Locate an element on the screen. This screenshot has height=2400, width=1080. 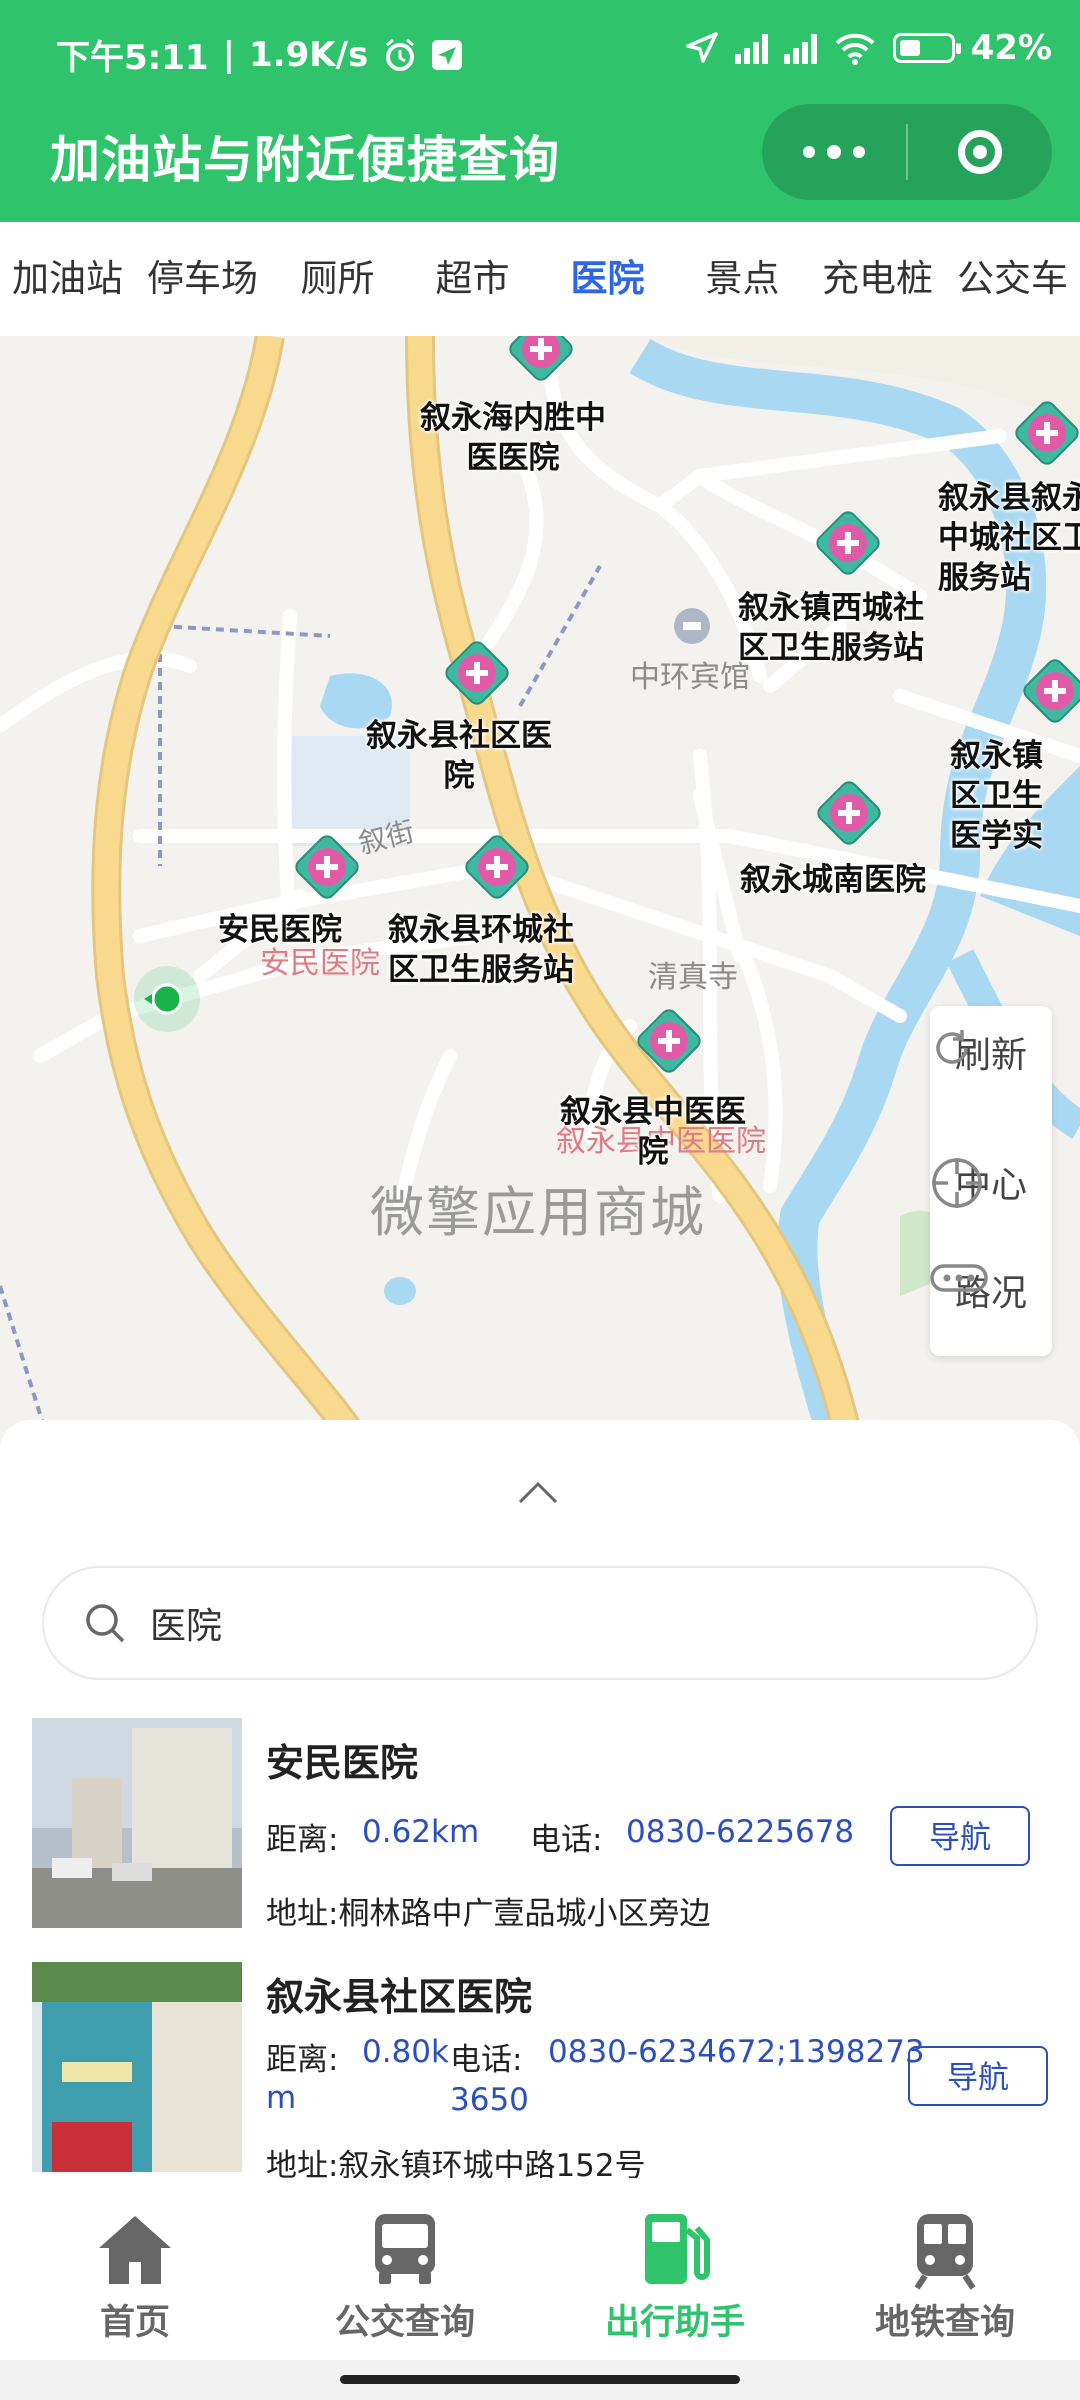
phone-value: 0830-6225678 is located at coordinates (740, 1832).